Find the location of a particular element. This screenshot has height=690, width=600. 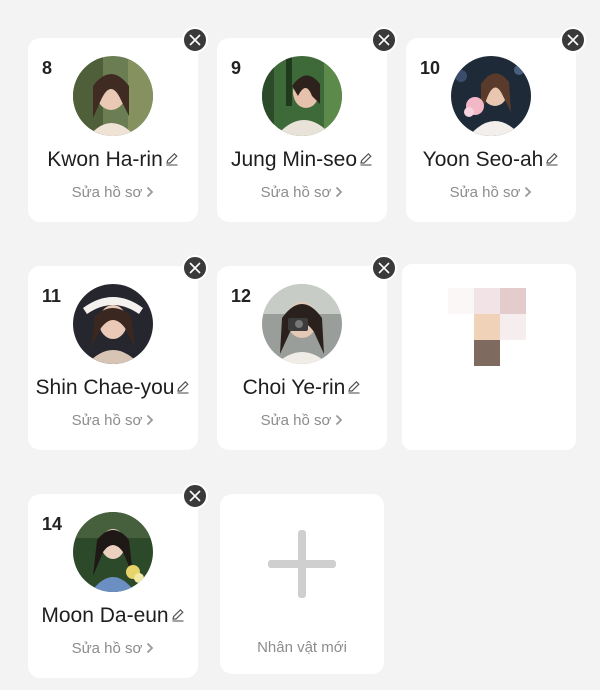

character-number: 8 is located at coordinates (47, 68).